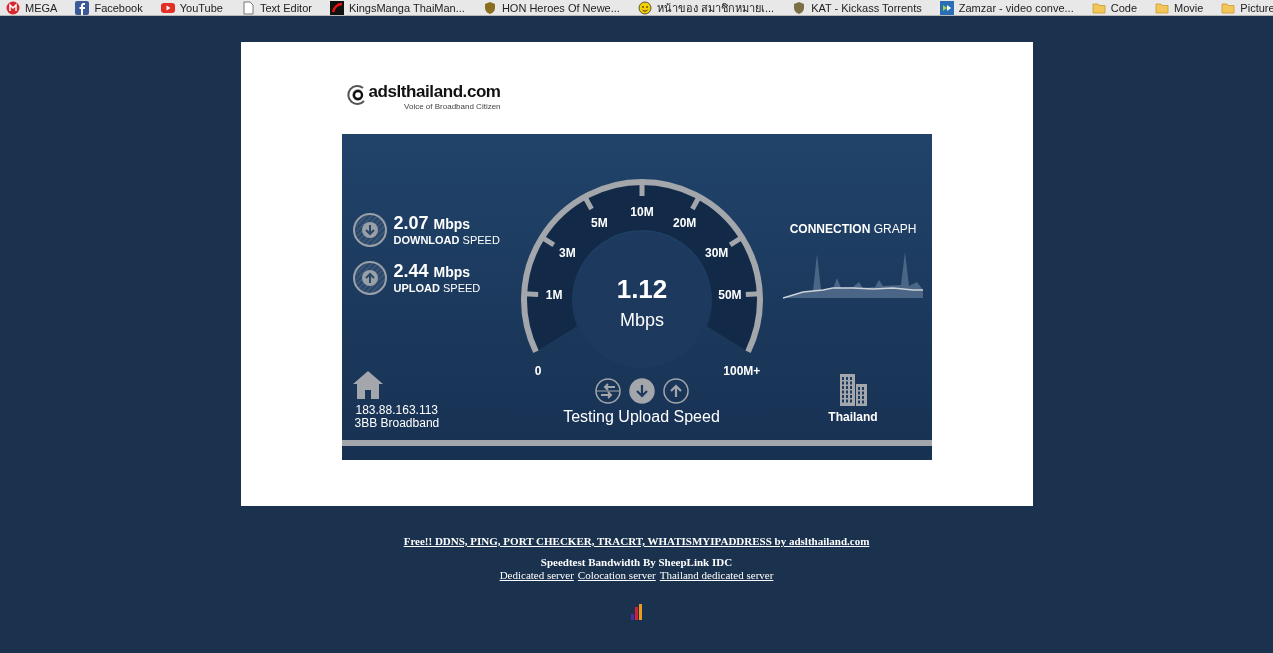 This screenshot has width=1273, height=653. Describe the element at coordinates (397, 410) in the screenshot. I see `client-ip: 183.88.163.113` at that location.